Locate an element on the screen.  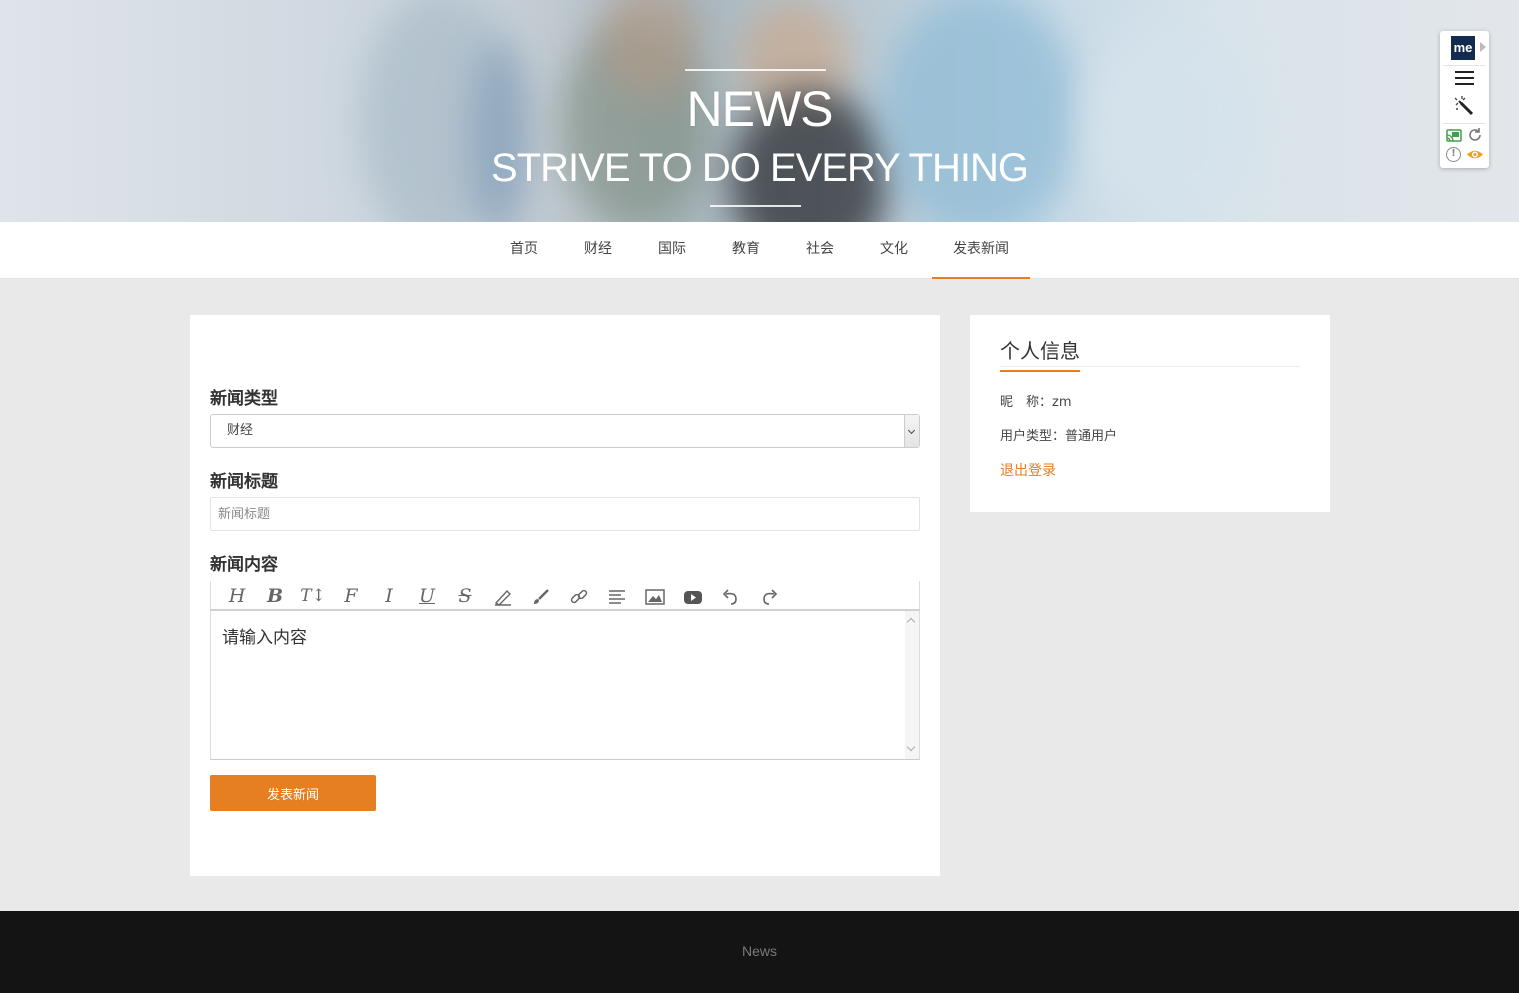
strikethrough-icon: S is located at coordinates (465, 597).